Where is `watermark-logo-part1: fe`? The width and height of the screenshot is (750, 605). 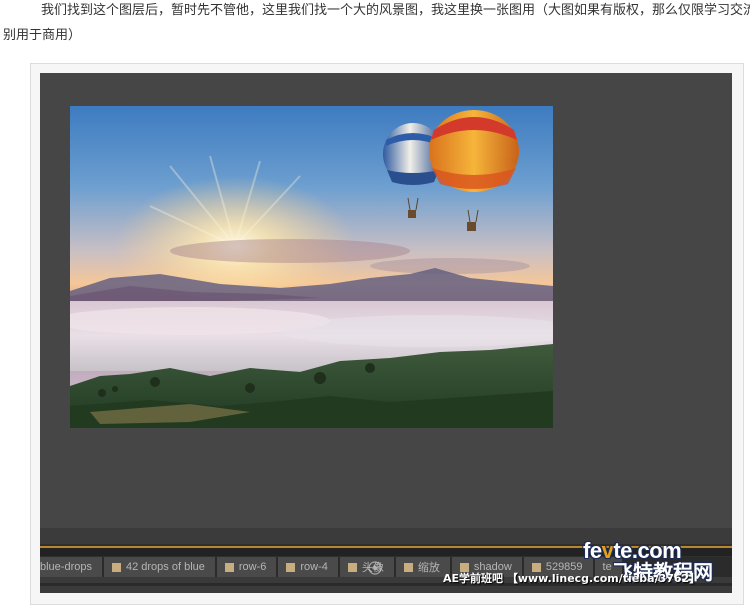
watermark-logo-part1: fe is located at coordinates (592, 550).